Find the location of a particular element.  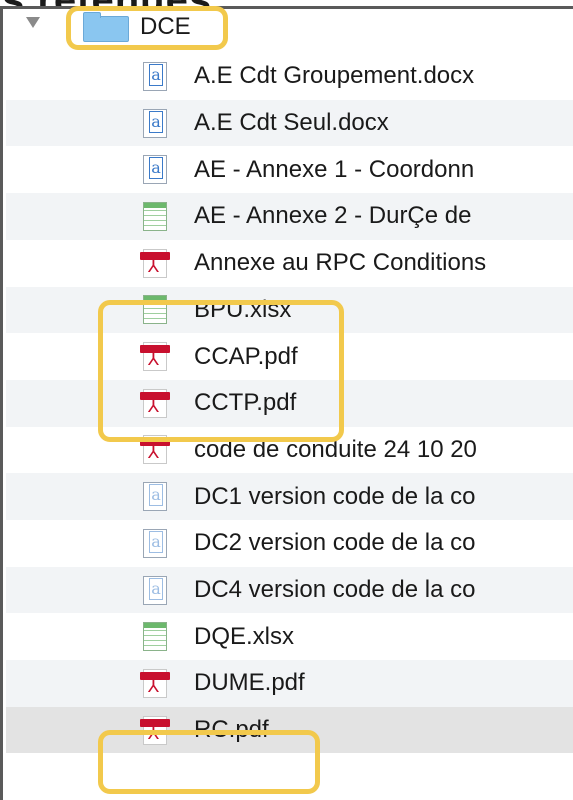

file-name: DC1 version code de la co is located at coordinates (335, 496).